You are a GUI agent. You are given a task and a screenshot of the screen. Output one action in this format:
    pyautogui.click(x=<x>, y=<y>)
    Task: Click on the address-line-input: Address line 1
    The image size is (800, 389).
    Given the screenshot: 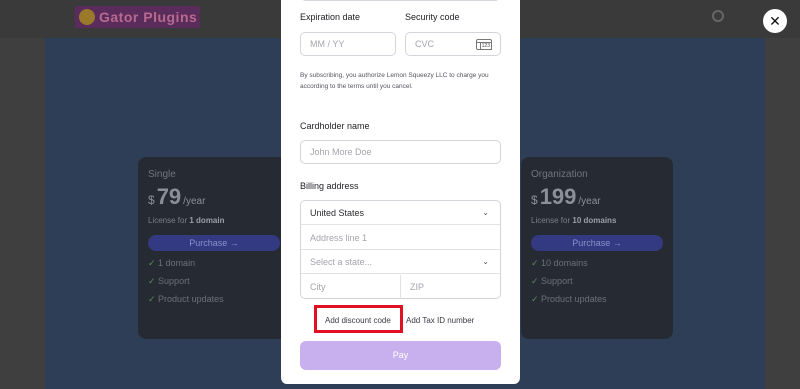 What is the action you would take?
    pyautogui.click(x=400, y=238)
    